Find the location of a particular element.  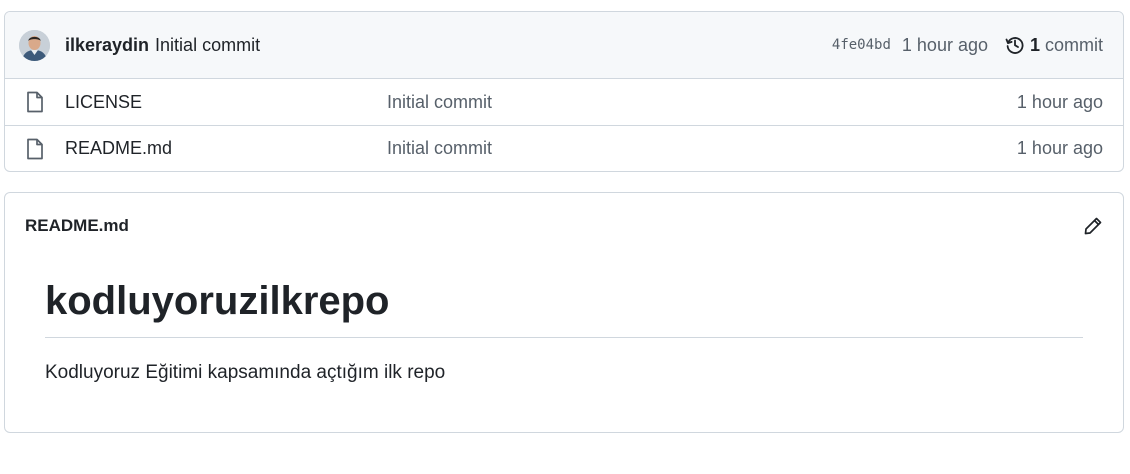

commit-history-link: 1 commit is located at coordinates (1054, 45).